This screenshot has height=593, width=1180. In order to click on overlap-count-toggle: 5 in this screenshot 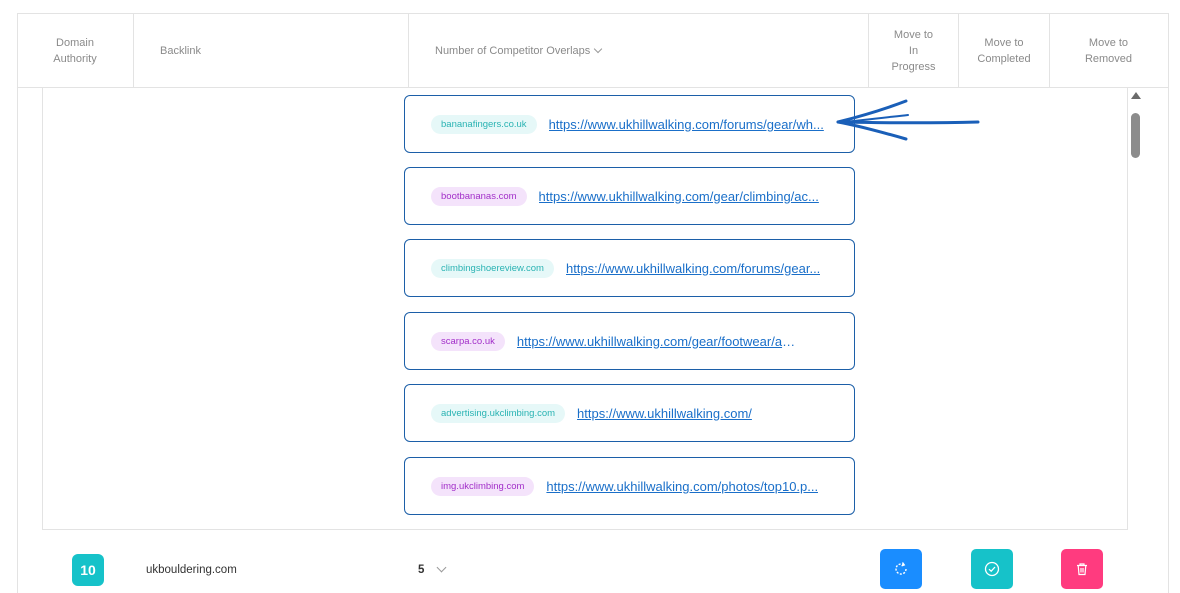, I will do `click(432, 569)`.